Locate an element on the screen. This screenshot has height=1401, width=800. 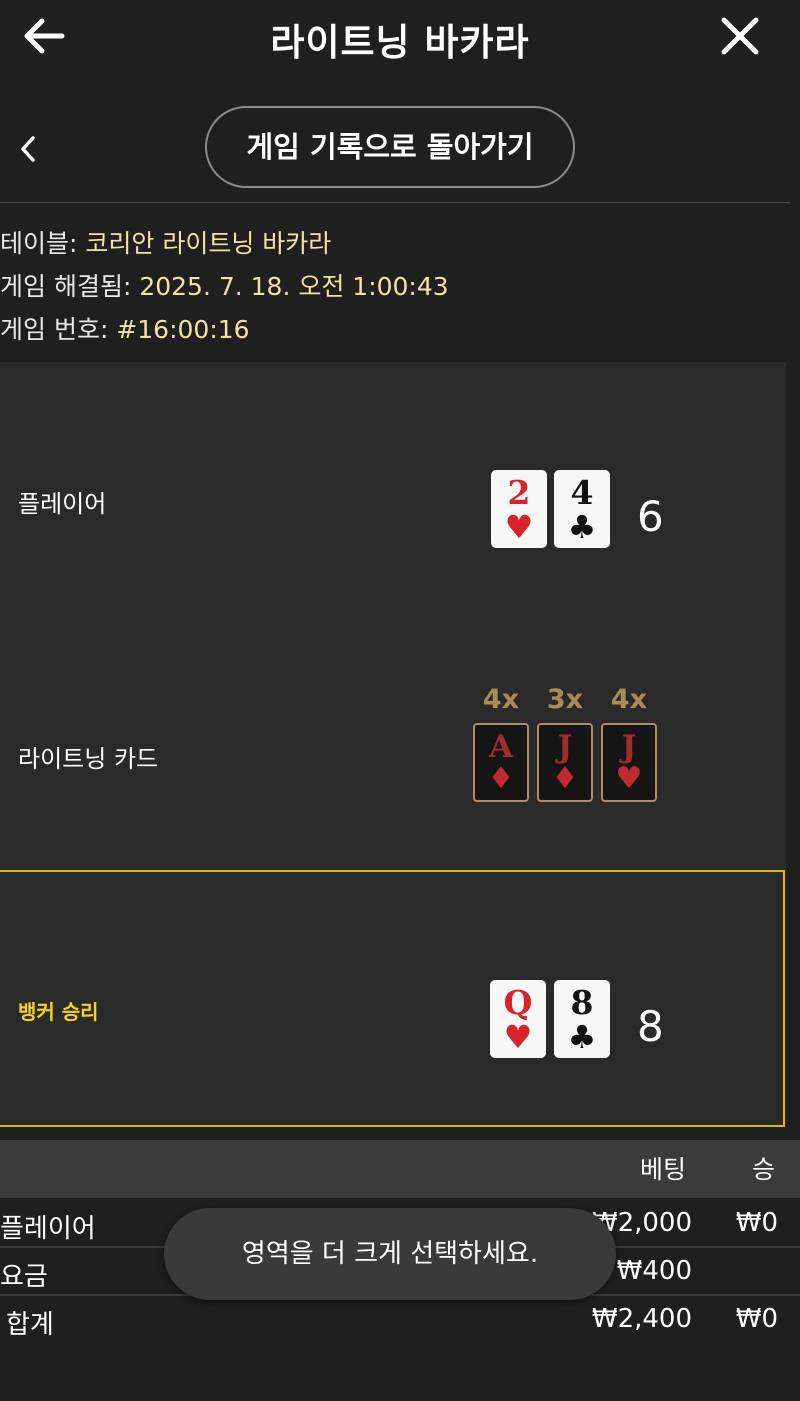
lightning-card-2: J ♦ is located at coordinates (565, 762).